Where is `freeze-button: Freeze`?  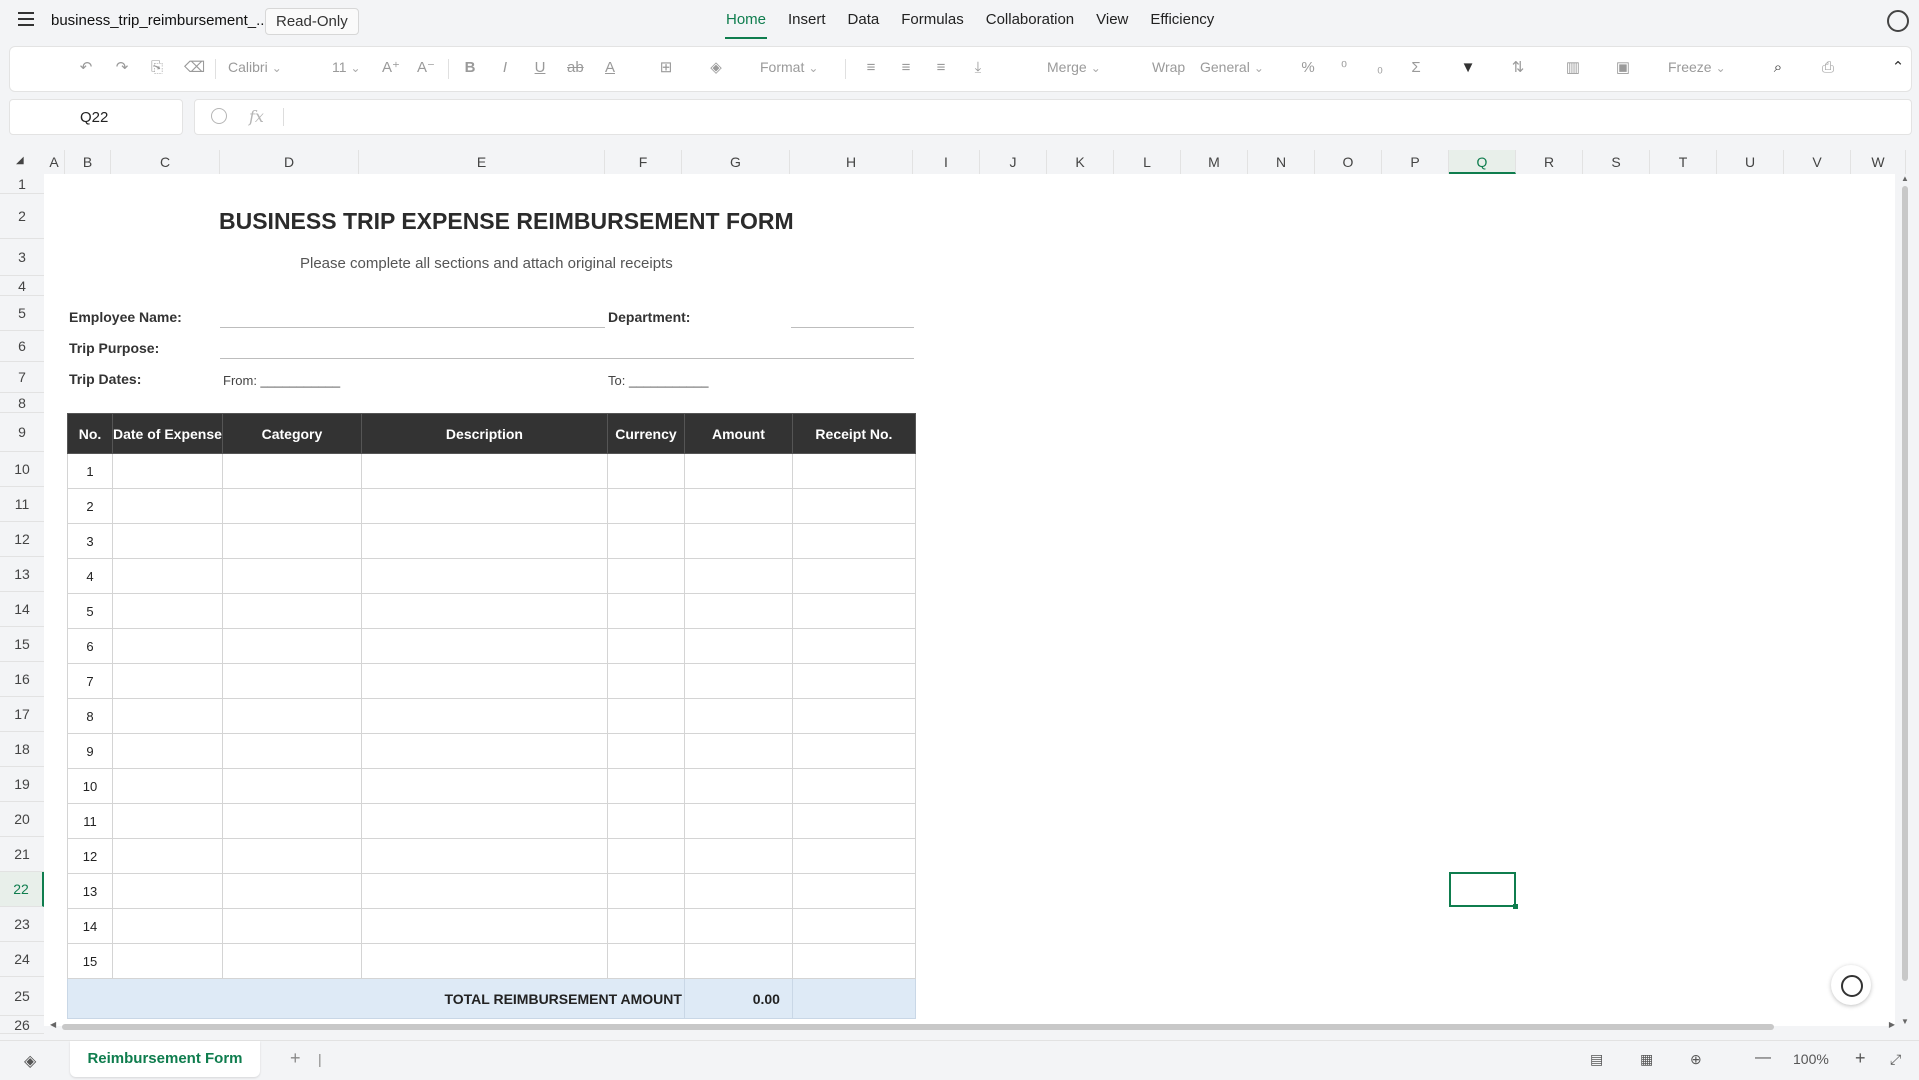 freeze-button: Freeze is located at coordinates (1697, 67).